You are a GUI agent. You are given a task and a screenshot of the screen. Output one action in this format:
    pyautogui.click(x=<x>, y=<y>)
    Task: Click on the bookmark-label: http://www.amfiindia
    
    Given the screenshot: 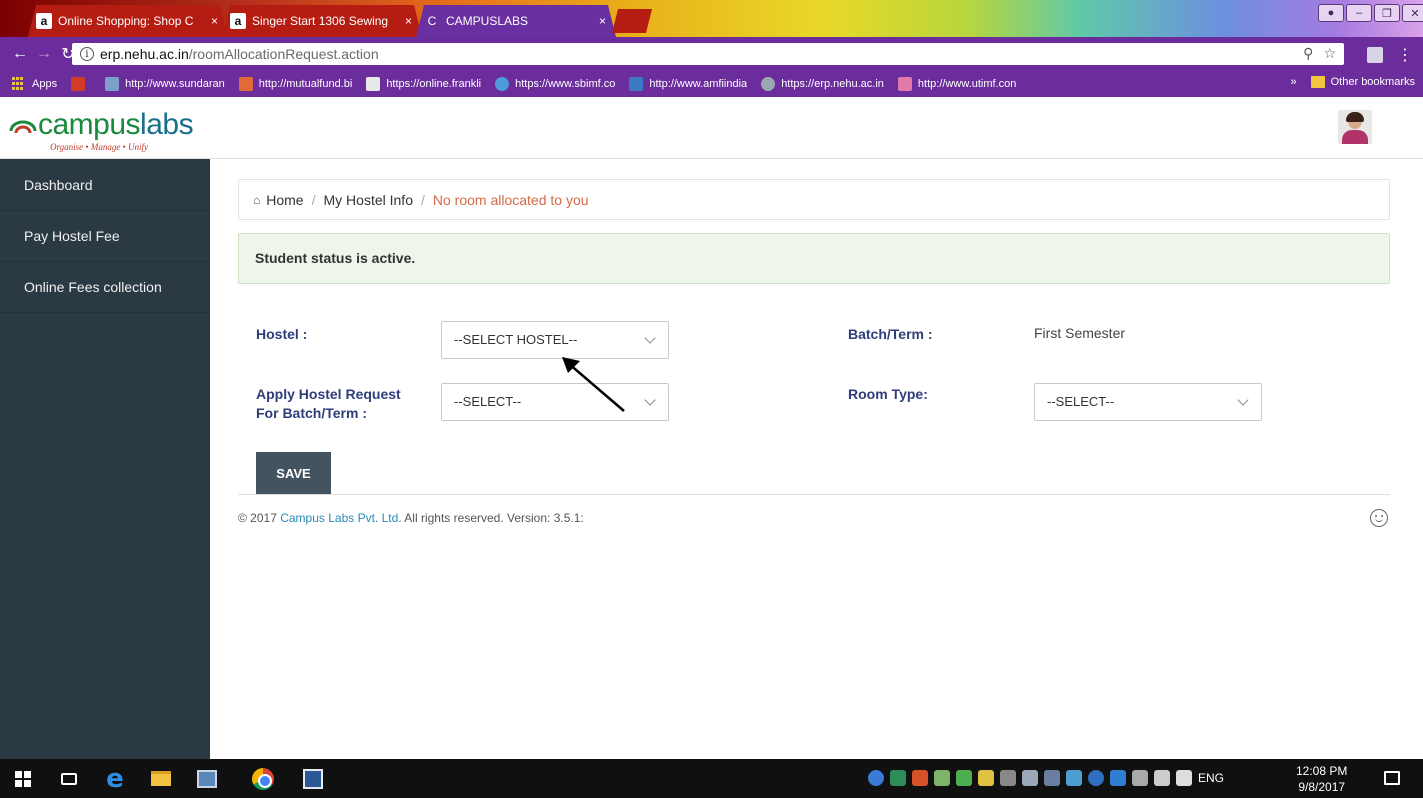 What is the action you would take?
    pyautogui.click(x=698, y=84)
    